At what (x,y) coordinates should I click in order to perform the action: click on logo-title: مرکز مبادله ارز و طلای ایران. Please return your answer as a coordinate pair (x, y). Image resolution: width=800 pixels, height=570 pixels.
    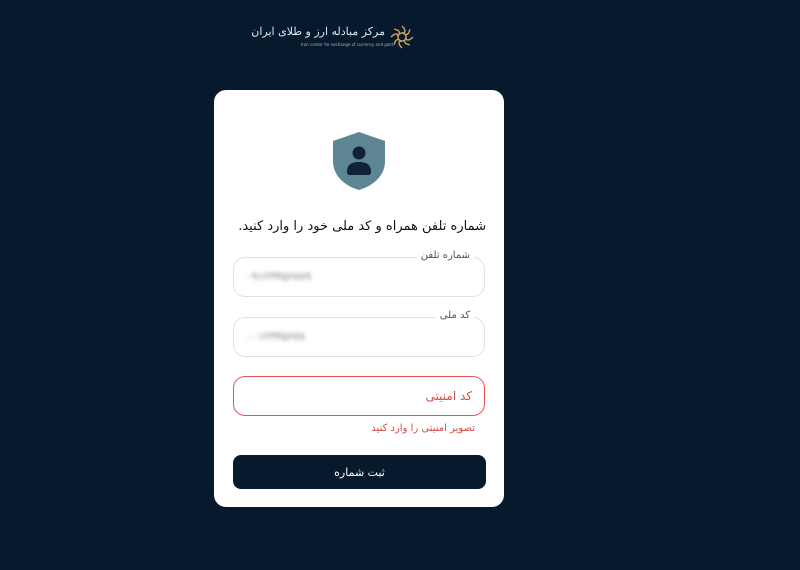
    Looking at the image, I should click on (318, 31).